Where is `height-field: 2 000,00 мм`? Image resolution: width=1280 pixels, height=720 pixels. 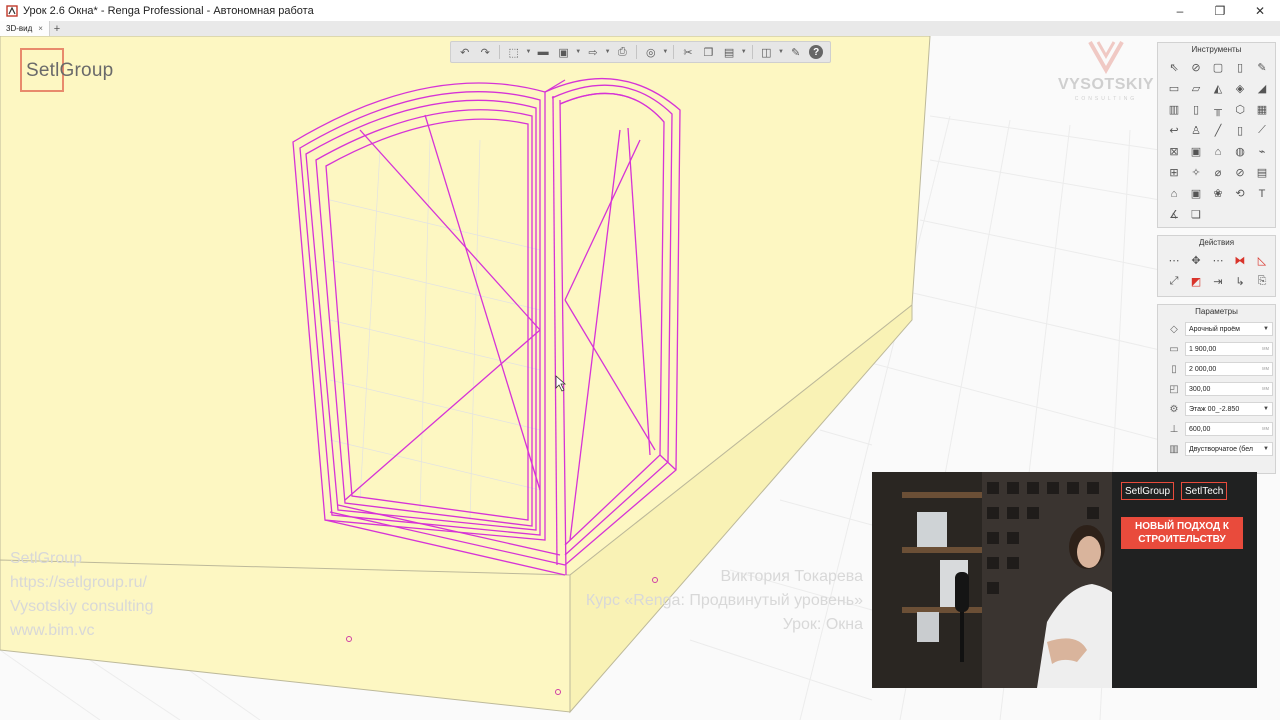 height-field: 2 000,00 мм is located at coordinates (1229, 369).